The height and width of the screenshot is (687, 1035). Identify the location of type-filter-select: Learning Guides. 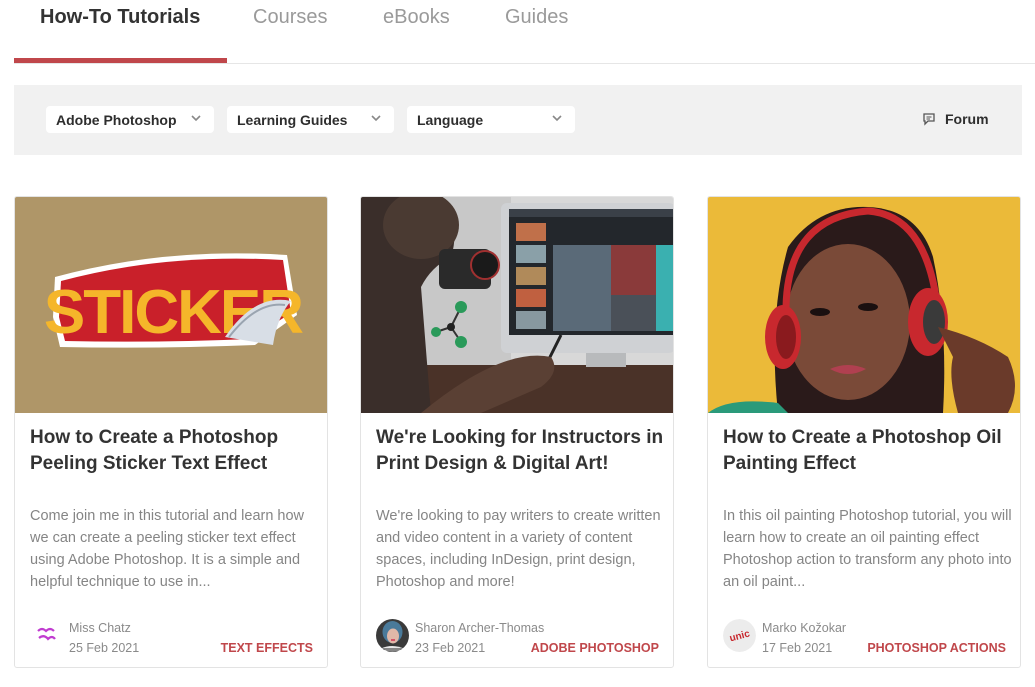
(310, 119).